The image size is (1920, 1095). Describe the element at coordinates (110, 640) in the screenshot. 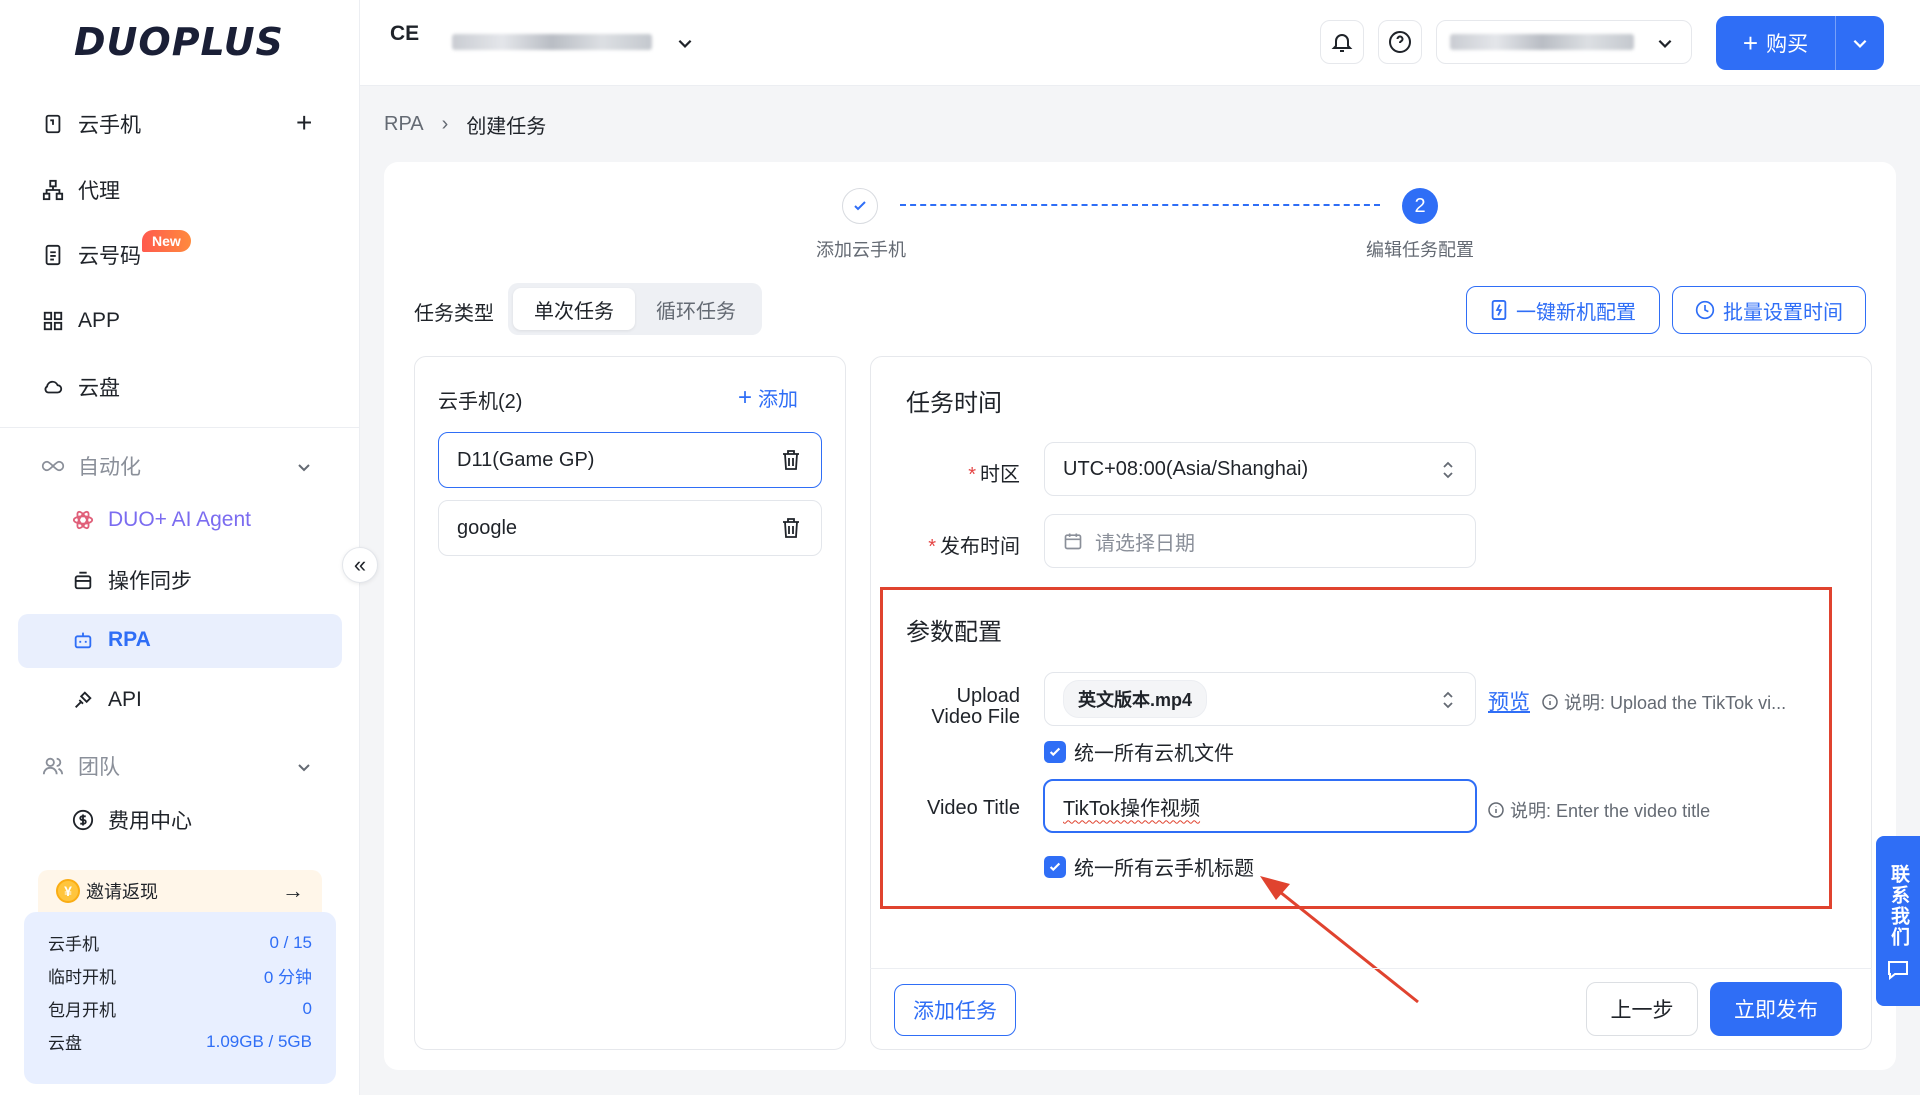

I see `sidebar-item-rpa: RPA` at that location.